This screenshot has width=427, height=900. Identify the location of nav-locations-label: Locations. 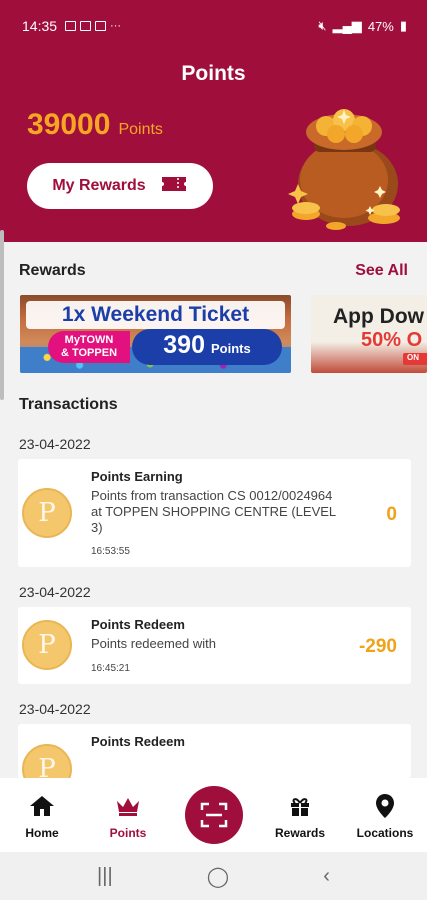
(385, 833).